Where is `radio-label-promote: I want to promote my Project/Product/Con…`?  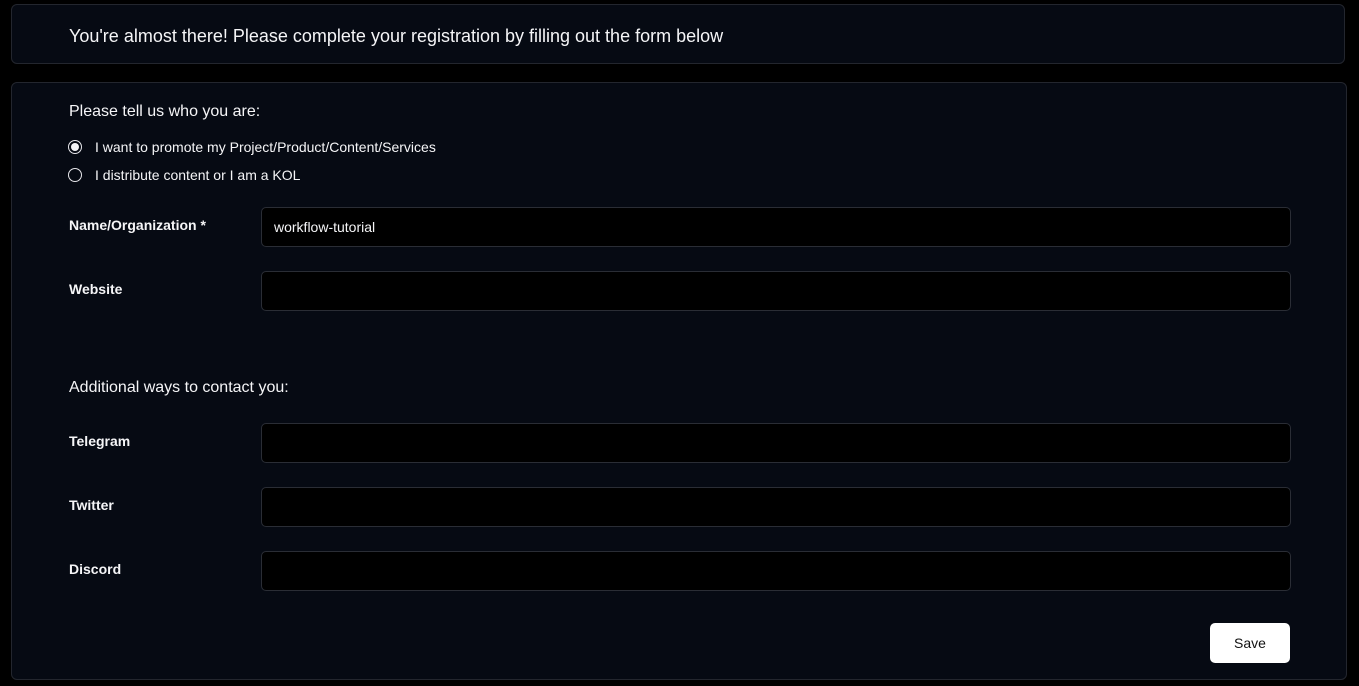 radio-label-promote: I want to promote my Project/Product/Con… is located at coordinates (265, 147).